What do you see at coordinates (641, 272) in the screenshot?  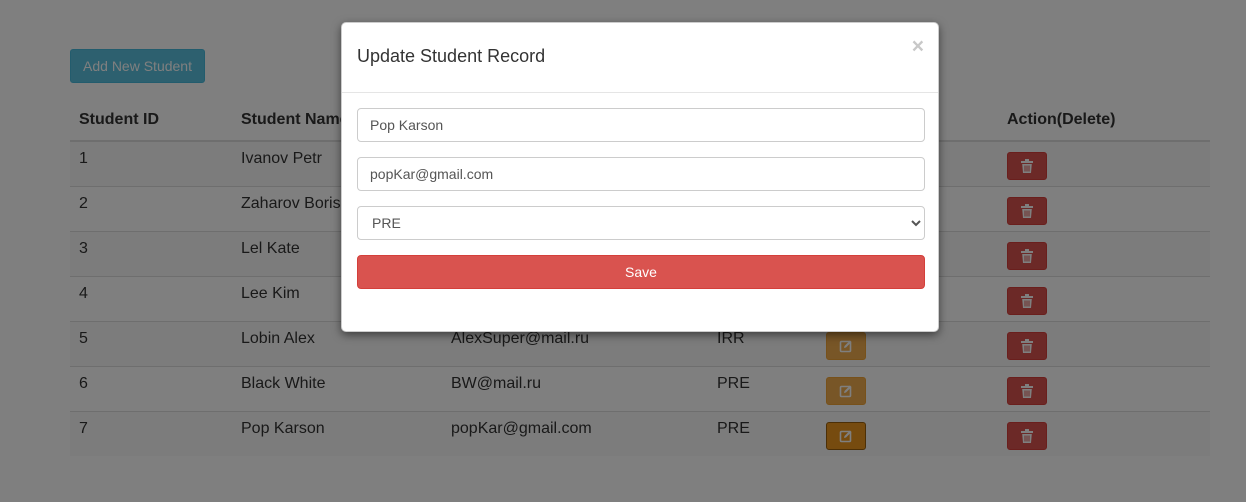 I see `save-button: Save` at bounding box center [641, 272].